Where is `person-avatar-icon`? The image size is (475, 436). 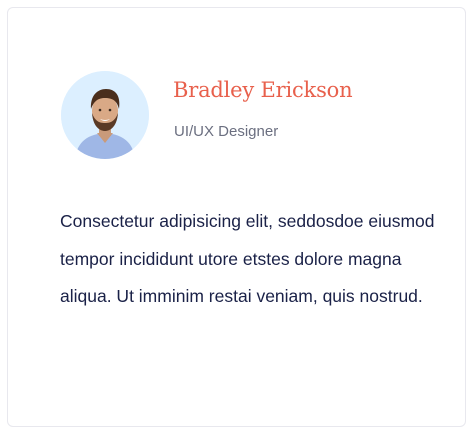
person-avatar-icon is located at coordinates (105, 115).